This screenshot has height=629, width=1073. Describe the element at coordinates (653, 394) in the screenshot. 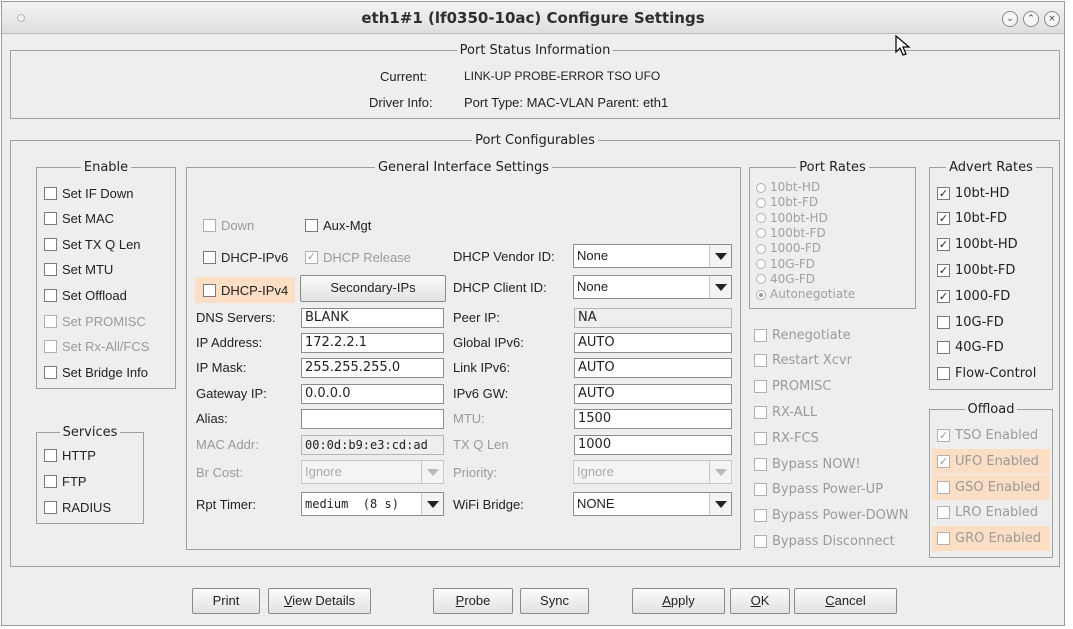

I see `ipv6-gw-field: AUTO` at that location.